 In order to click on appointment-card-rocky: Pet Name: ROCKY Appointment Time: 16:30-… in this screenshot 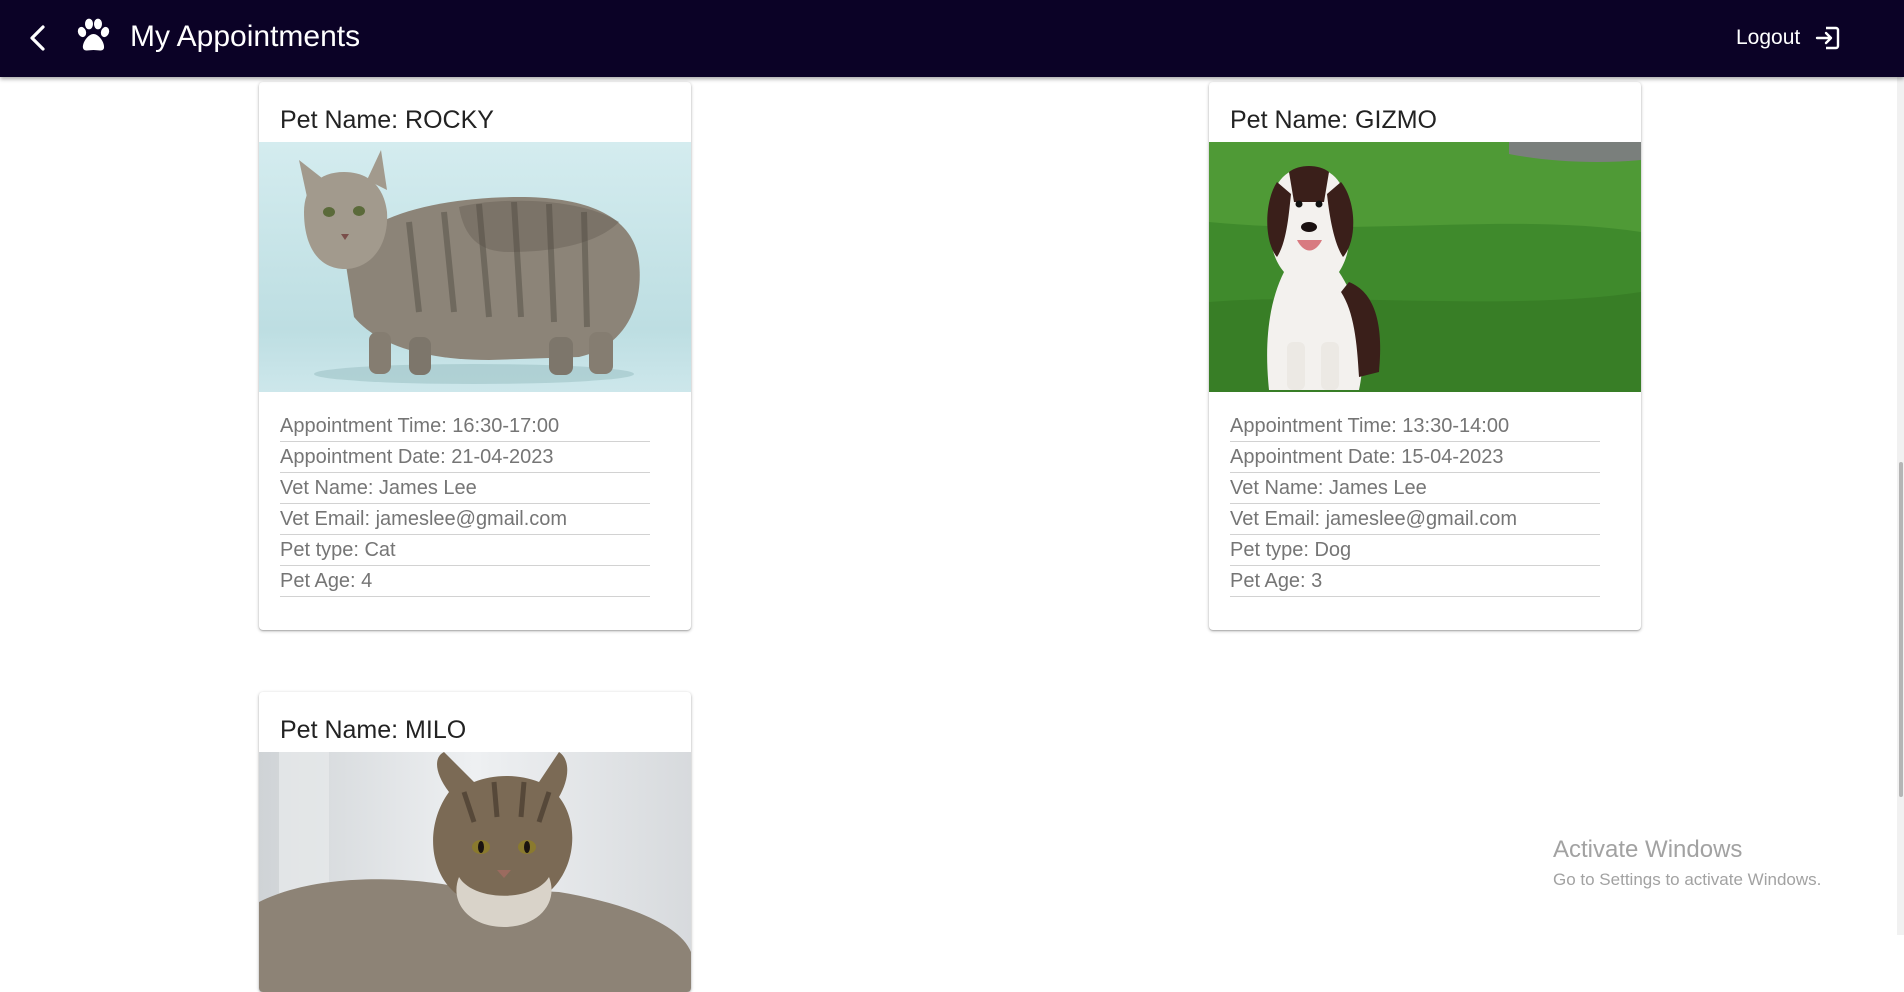, I will do `click(475, 356)`.